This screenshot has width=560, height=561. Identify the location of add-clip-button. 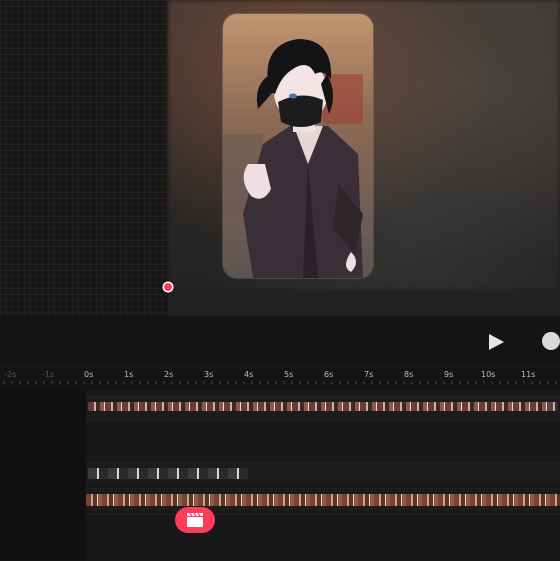
(195, 520).